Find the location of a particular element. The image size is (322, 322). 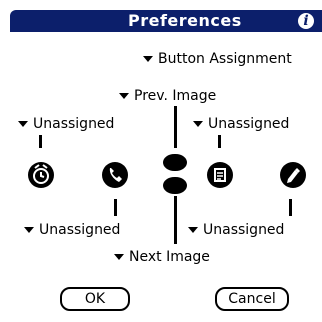

scroll-down-assignment-label: Next Image is located at coordinates (169, 257).